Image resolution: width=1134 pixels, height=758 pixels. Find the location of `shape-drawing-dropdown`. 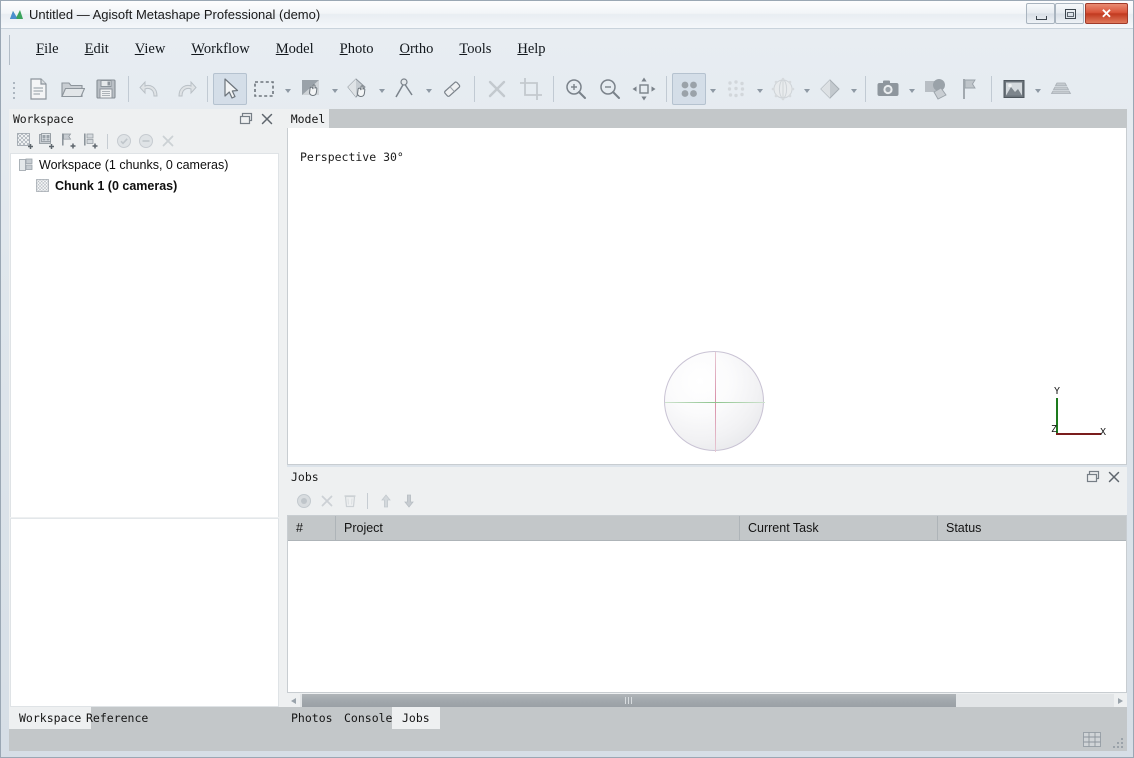

shape-drawing-dropdown is located at coordinates (381, 89).